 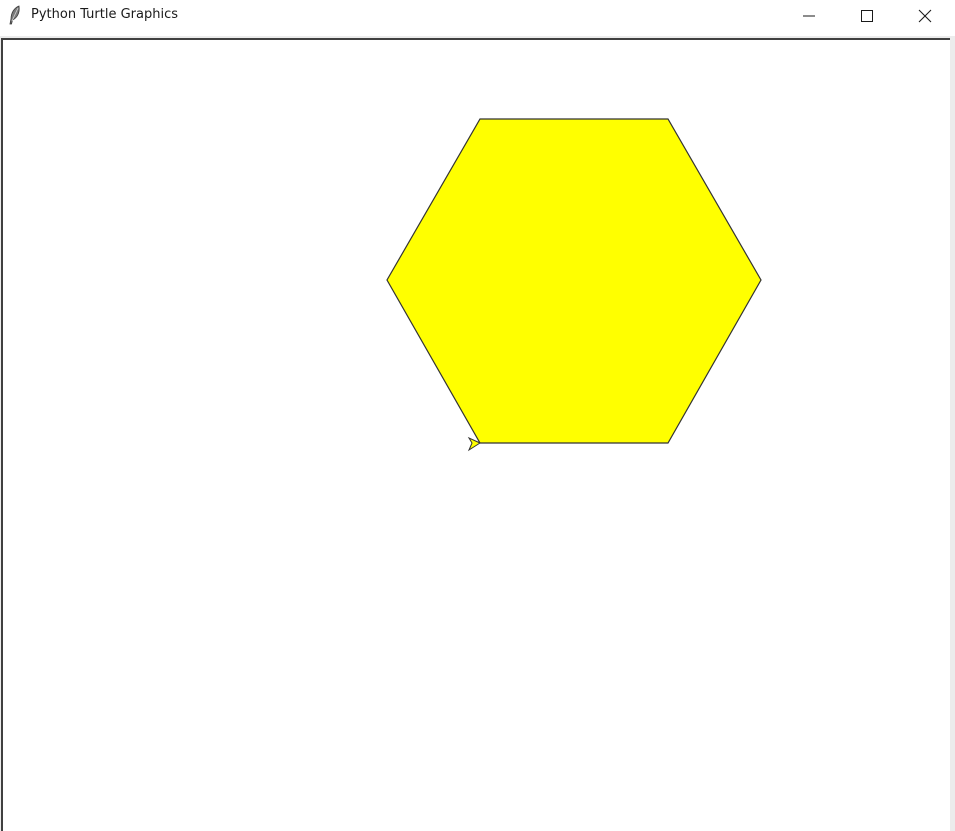 What do you see at coordinates (104, 14) in the screenshot?
I see `window-title: Python Turtle Graphics` at bounding box center [104, 14].